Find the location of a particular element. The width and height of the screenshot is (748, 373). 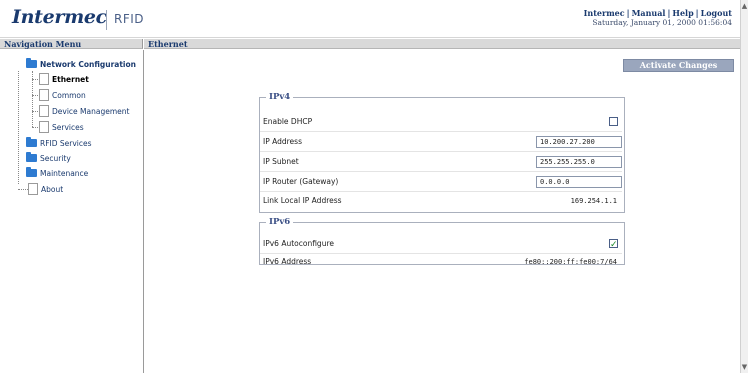

ip-address-label: IP Address is located at coordinates (282, 141).